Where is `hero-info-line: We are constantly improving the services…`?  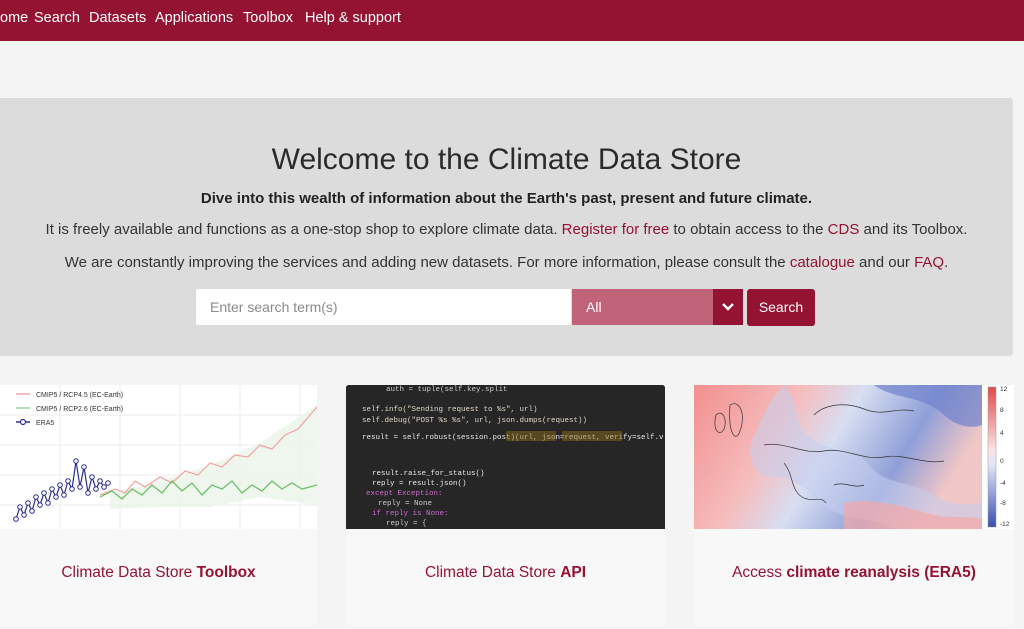 hero-info-line: We are constantly improving the services… is located at coordinates (506, 263).